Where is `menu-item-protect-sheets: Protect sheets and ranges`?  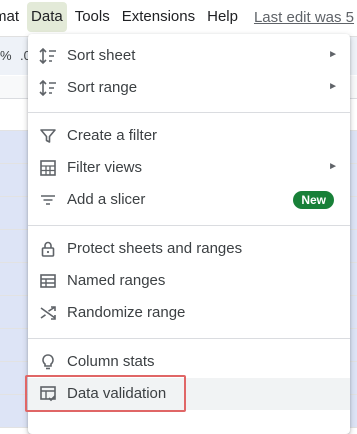
menu-item-protect-sheets: Protect sheets and ranges is located at coordinates (189, 249).